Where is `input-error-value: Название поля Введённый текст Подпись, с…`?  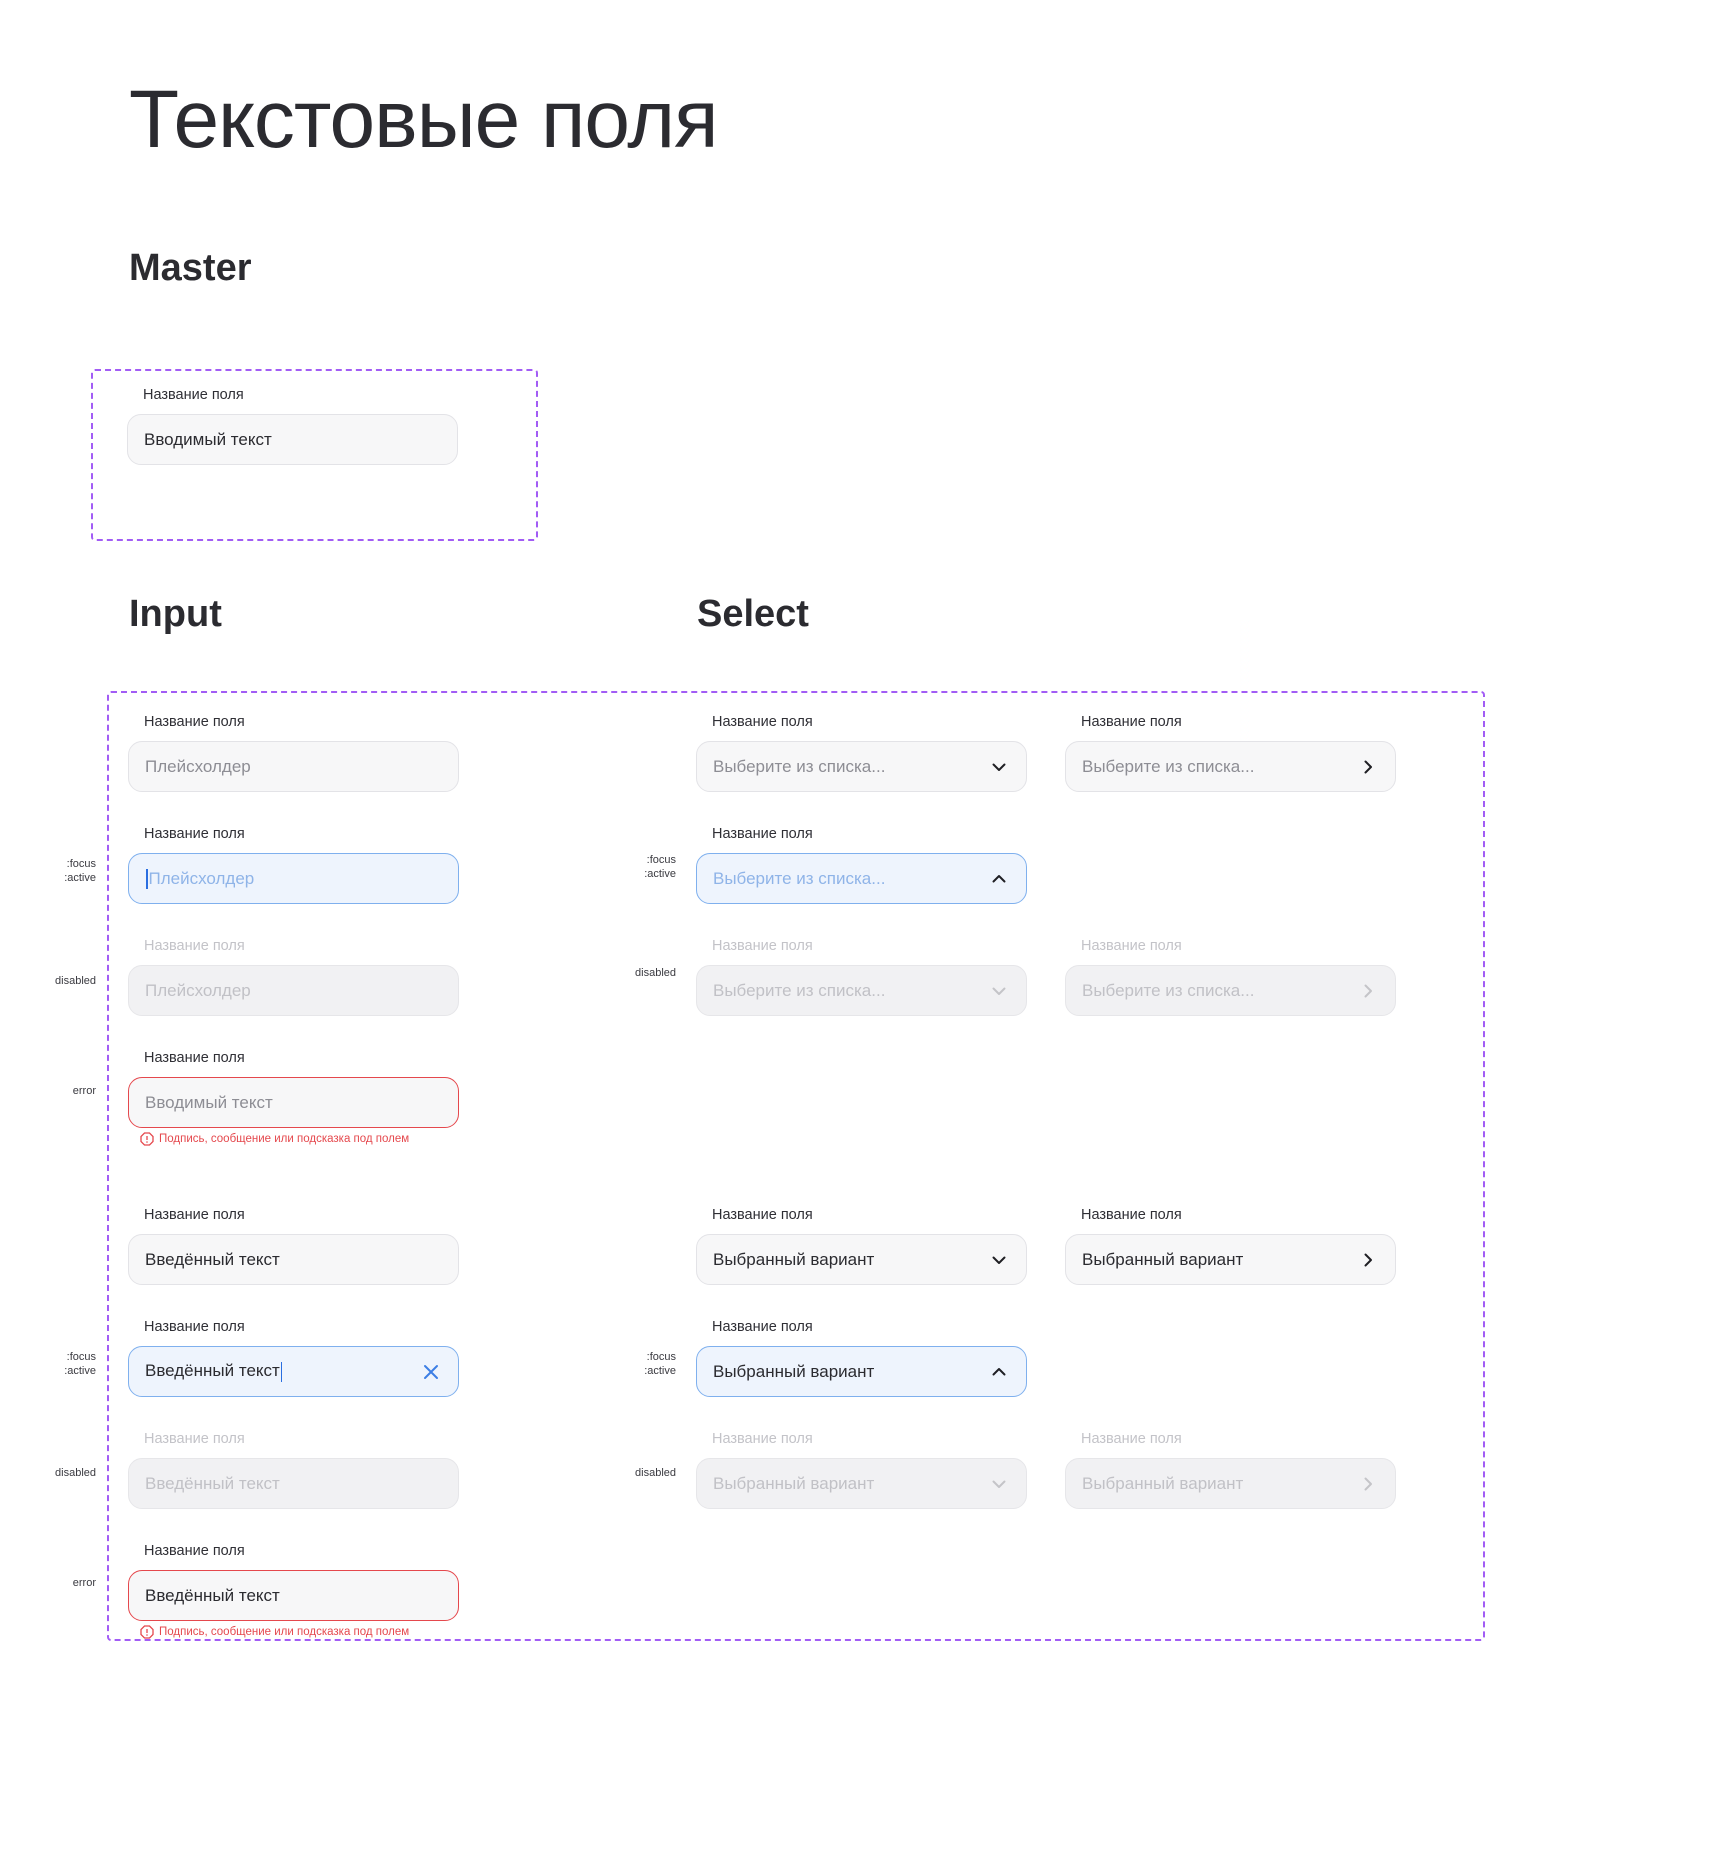
input-error-value: Название поля Введённый текст Подпись, с… is located at coordinates (293, 1590).